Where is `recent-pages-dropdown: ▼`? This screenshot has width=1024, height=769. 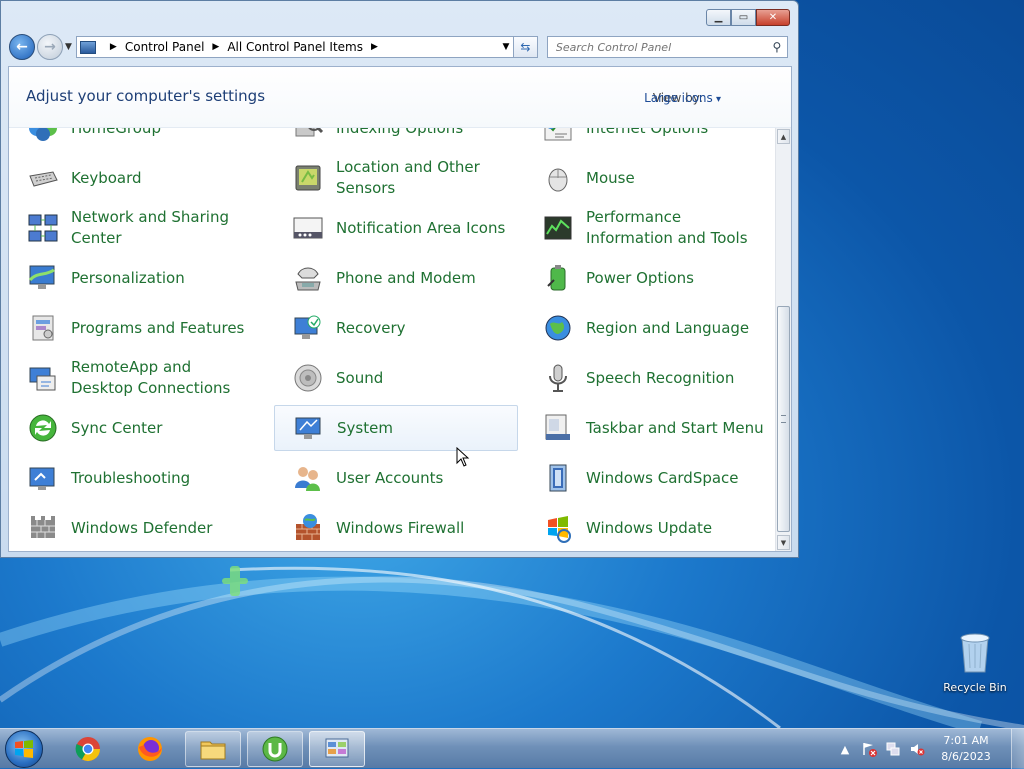 recent-pages-dropdown: ▼ is located at coordinates (68, 47).